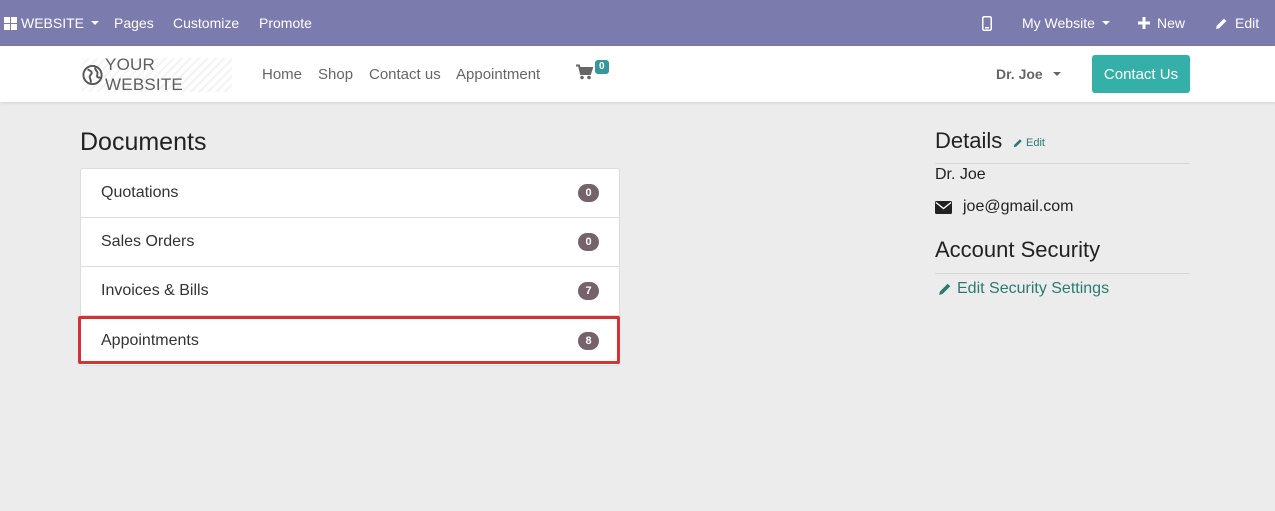  Describe the element at coordinates (1019, 74) in the screenshot. I see `user-name: Dr. Joe` at that location.